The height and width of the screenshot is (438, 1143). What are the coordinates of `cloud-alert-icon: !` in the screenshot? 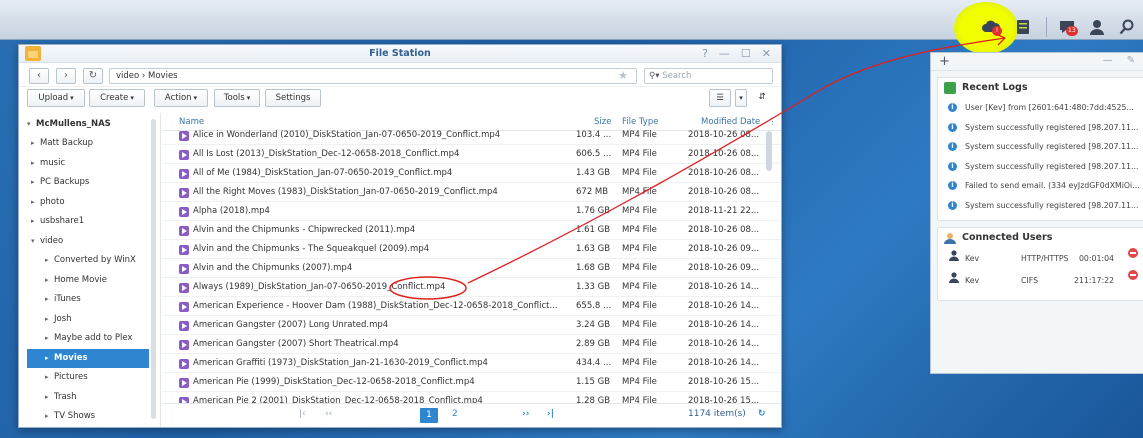 It's located at (992, 27).